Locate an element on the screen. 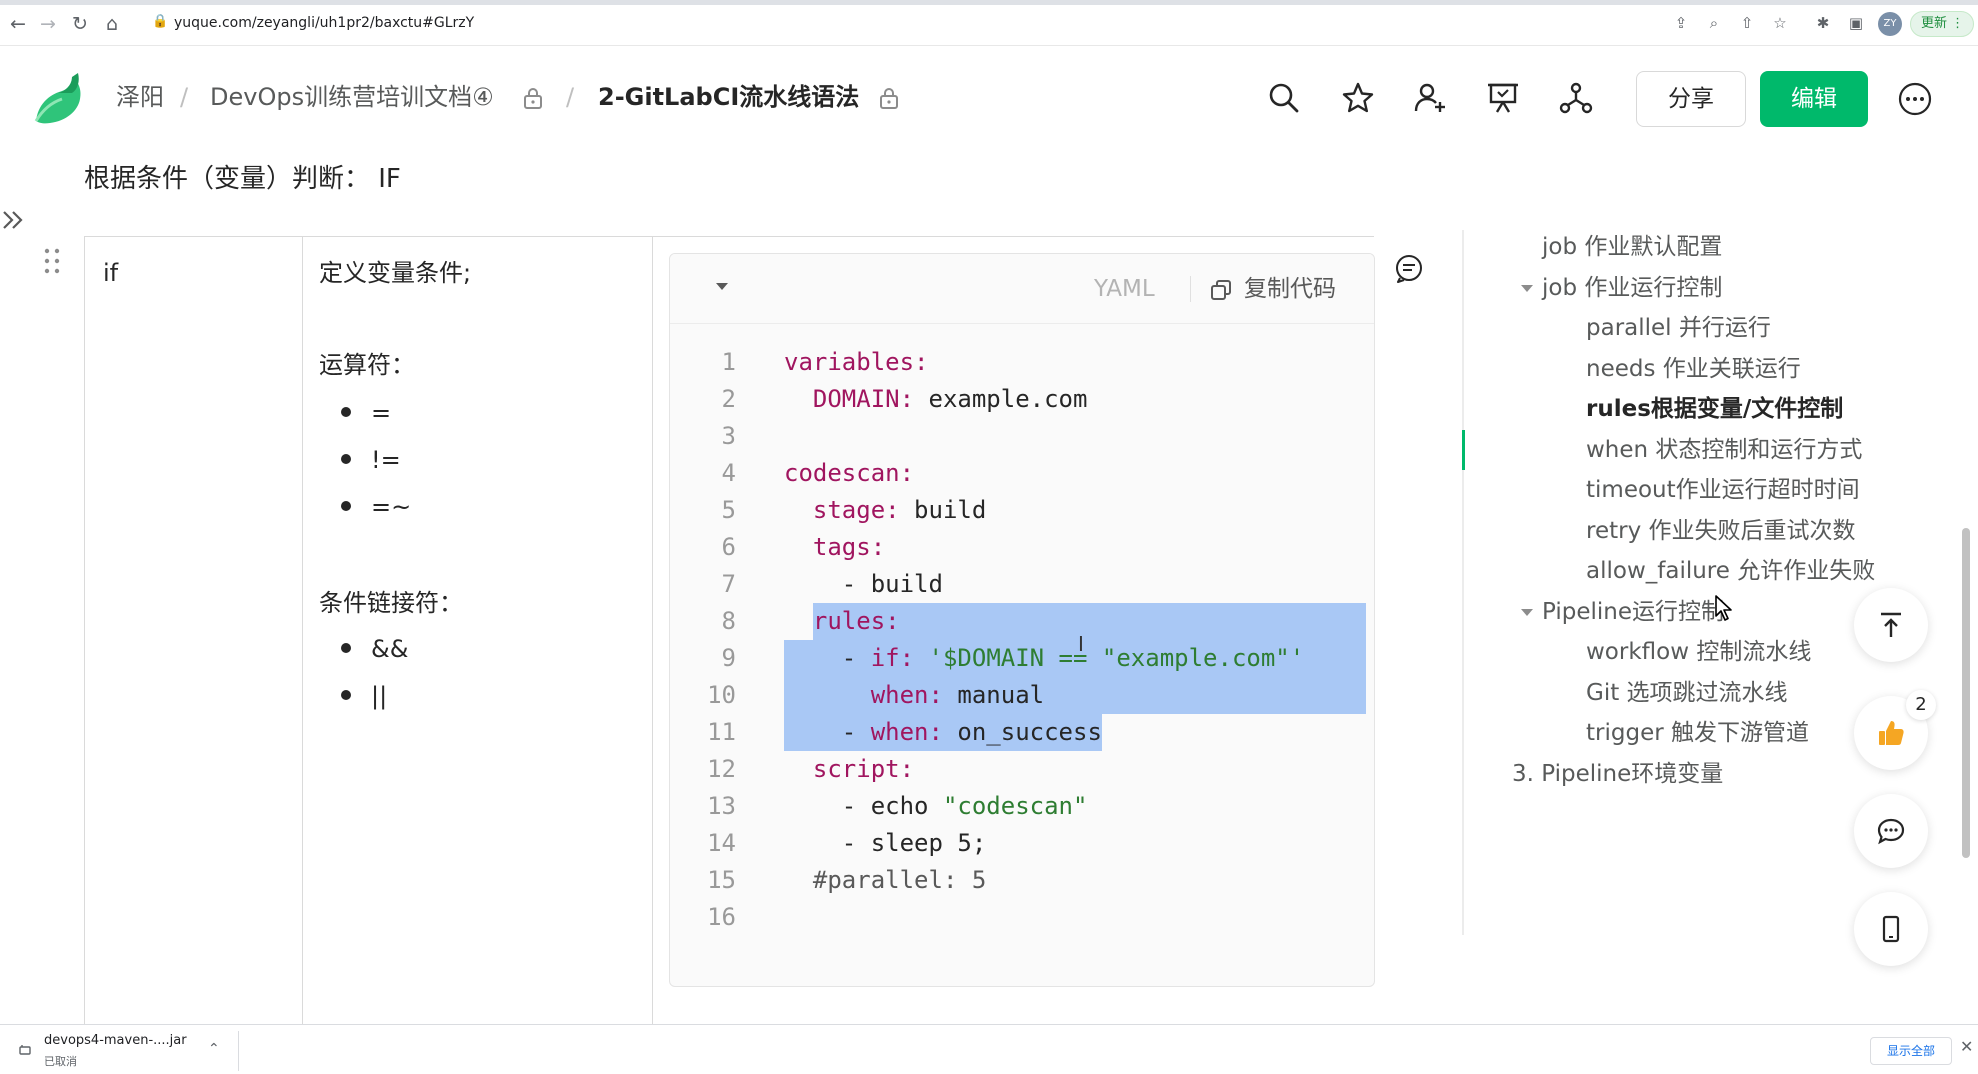 The height and width of the screenshot is (1074, 1978). toc-item: rules根据变量/文件控制 is located at coordinates (1714, 409).